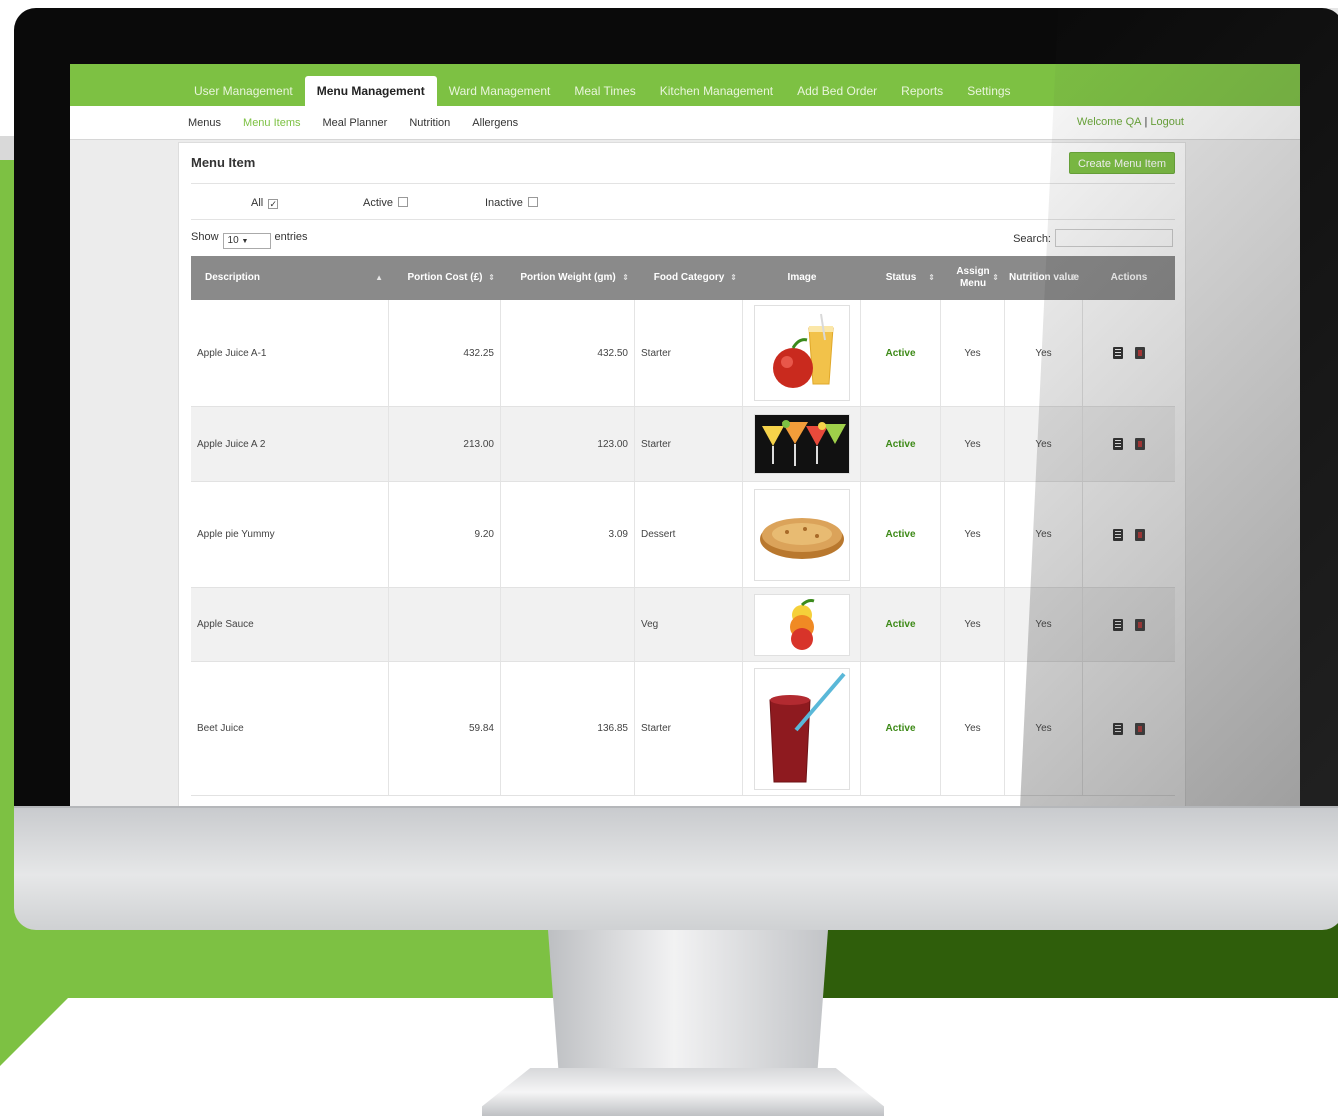  Describe the element at coordinates (290, 444) in the screenshot. I see `cell-description: Apple Juice A 2` at that location.